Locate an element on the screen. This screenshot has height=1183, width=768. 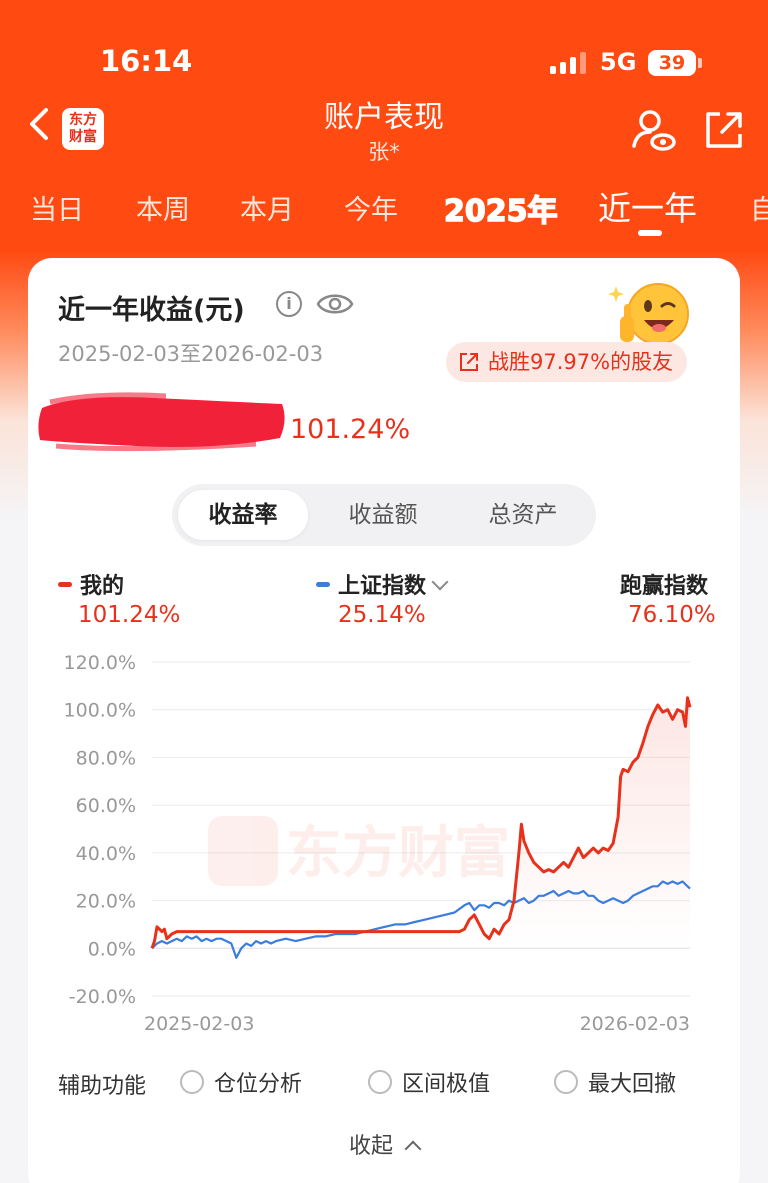
aux-option-range-extremes: 区间极值 is located at coordinates (429, 1082).